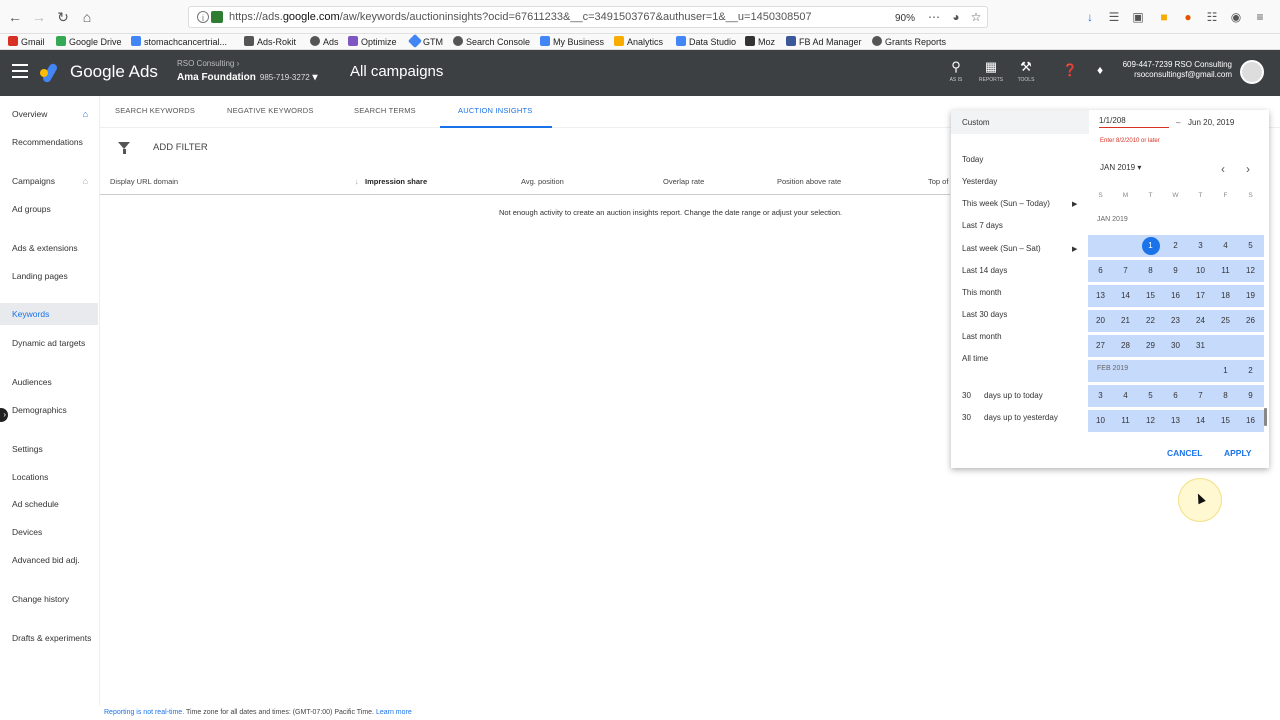 The height and width of the screenshot is (720, 1280). I want to click on sidebar-item-keywords: Keywords, so click(49, 314).